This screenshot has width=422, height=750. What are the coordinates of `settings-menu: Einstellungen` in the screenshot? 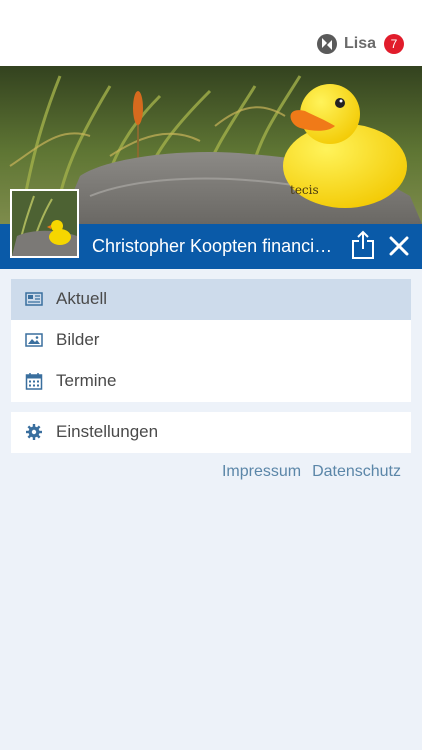 It's located at (211, 432).